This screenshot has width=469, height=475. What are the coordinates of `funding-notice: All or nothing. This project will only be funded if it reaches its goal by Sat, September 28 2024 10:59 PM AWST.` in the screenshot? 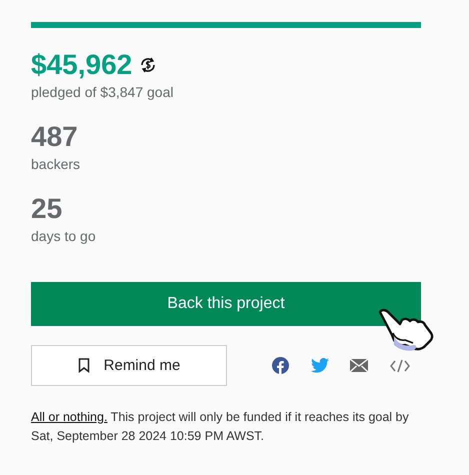 It's located at (220, 427).